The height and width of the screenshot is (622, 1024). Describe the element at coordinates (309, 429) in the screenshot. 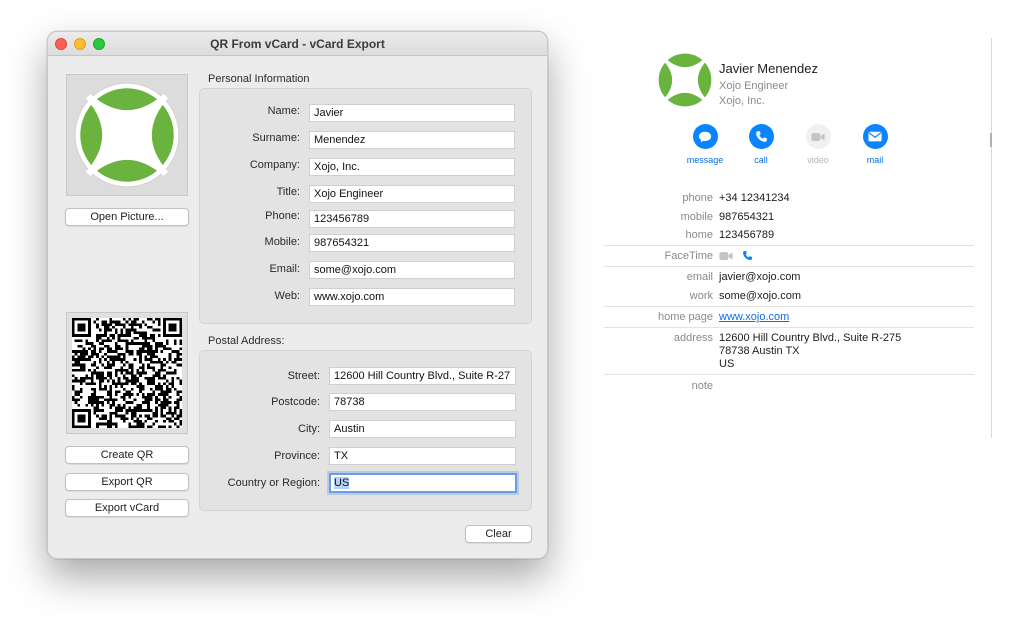

I see `city-label: City:` at that location.